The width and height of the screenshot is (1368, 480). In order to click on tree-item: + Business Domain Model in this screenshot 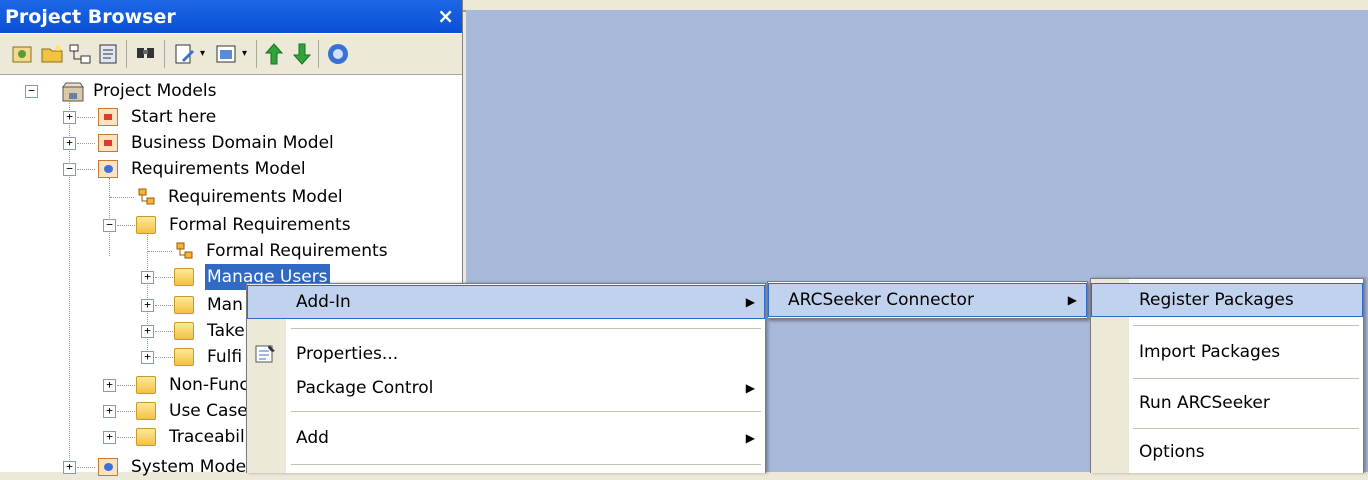, I will do `click(231, 143)`.